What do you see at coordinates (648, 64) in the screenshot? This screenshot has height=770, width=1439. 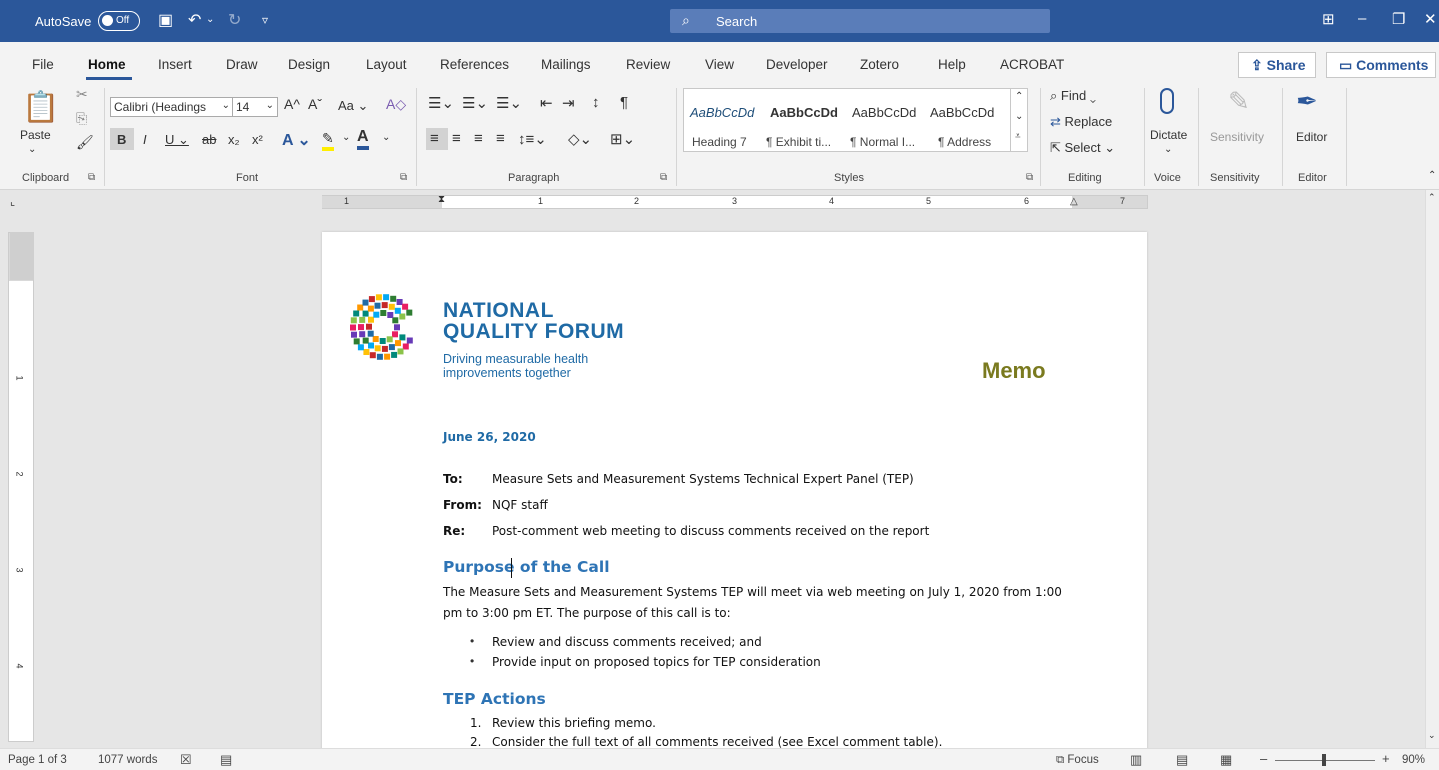 I see `tab-review: Review` at bounding box center [648, 64].